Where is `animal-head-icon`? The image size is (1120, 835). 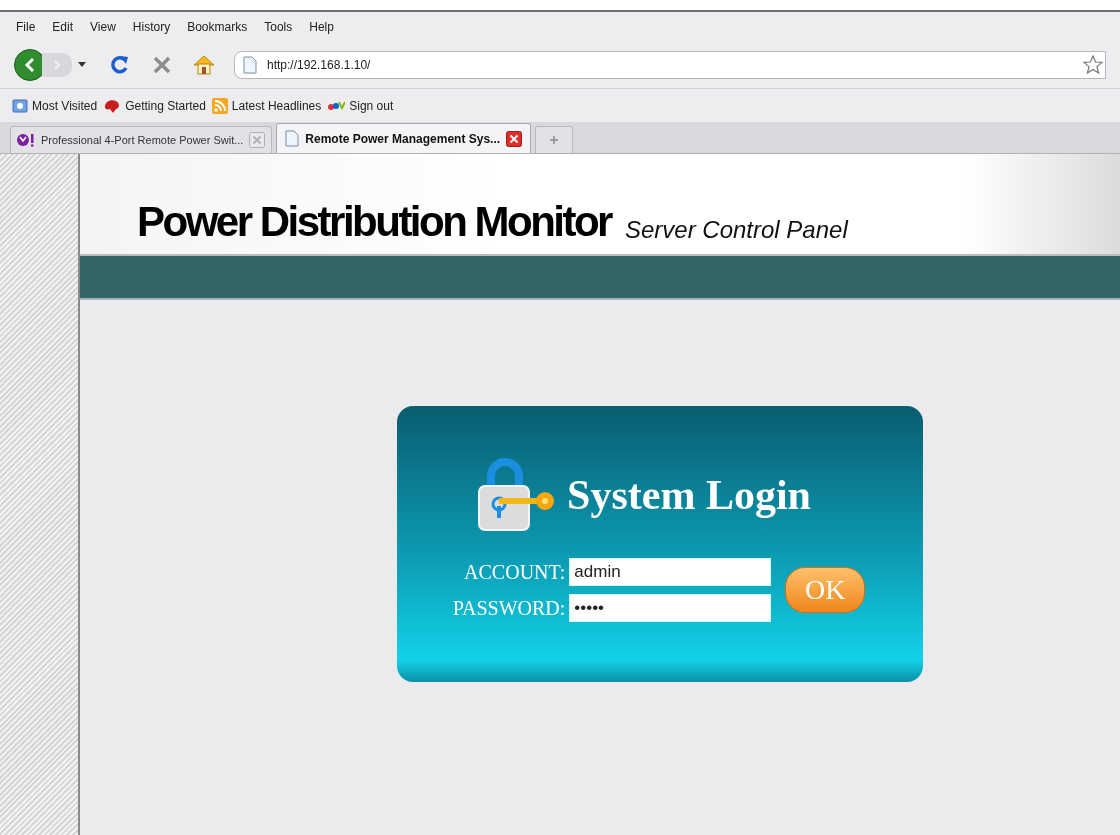 animal-head-icon is located at coordinates (112, 105).